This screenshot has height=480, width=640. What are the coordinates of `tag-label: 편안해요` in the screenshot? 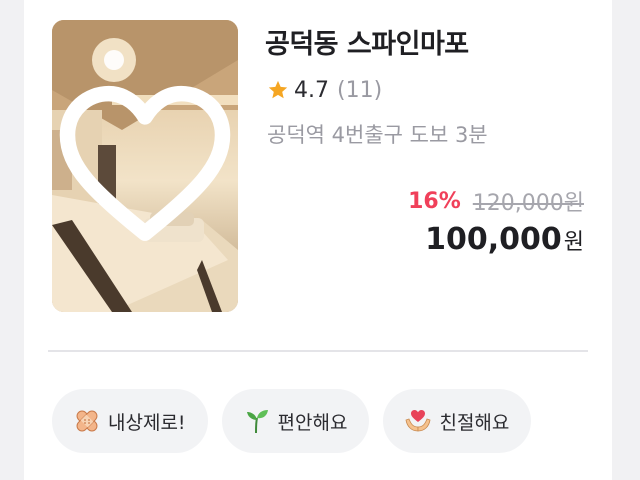 It's located at (312, 422).